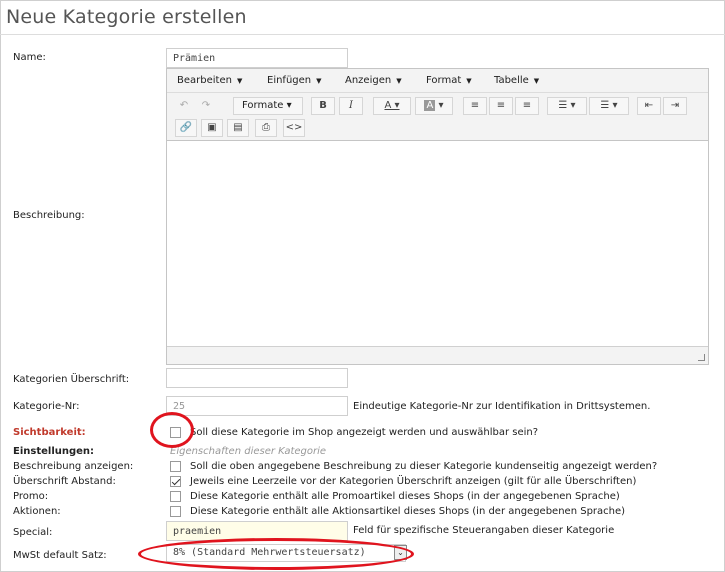 Image resolution: width=725 pixels, height=572 pixels. I want to click on beschreibung-anzeigen-checkbox, so click(175, 466).